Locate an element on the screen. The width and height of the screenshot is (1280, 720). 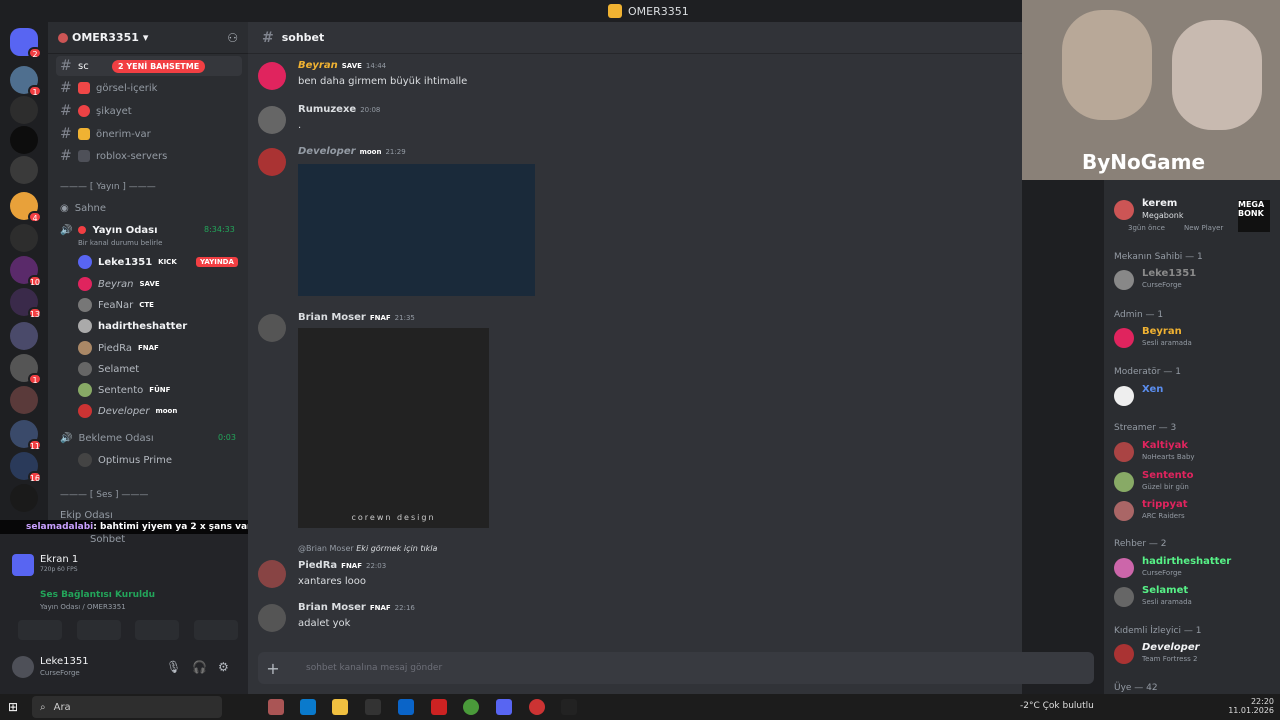
discord-home-icon: 2 is located at coordinates (26, 43).